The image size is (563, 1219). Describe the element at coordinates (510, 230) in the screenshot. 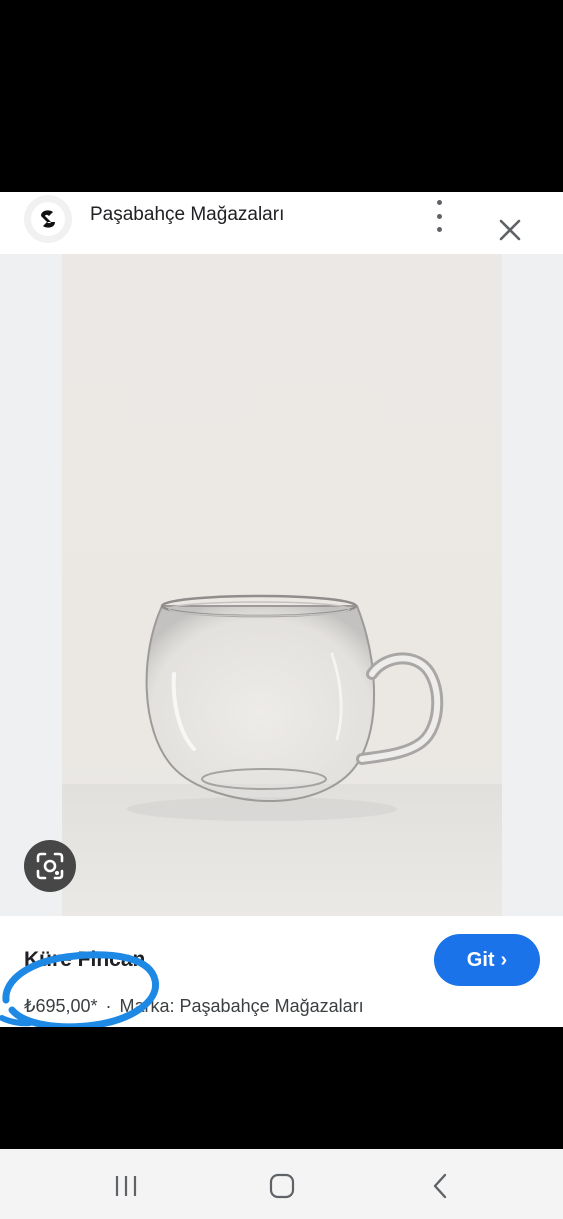

I see `close-icon` at that location.